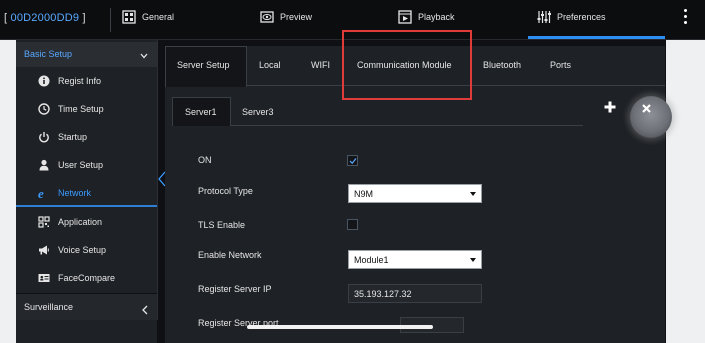  What do you see at coordinates (415, 259) in the screenshot?
I see `enable-network-select: Module1` at bounding box center [415, 259].